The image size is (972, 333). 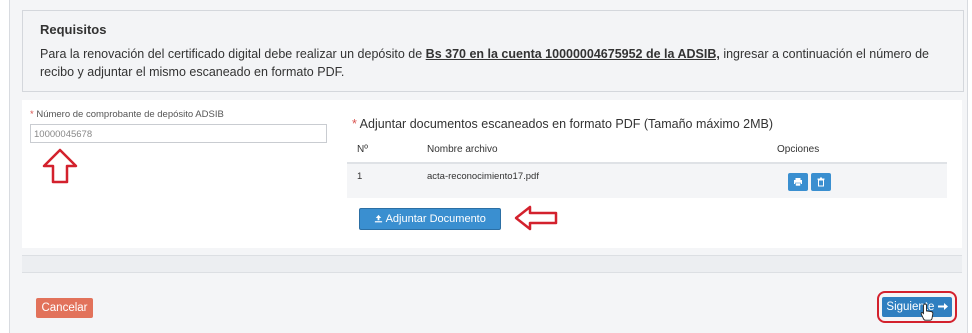 I want to click on print-button, so click(x=798, y=182).